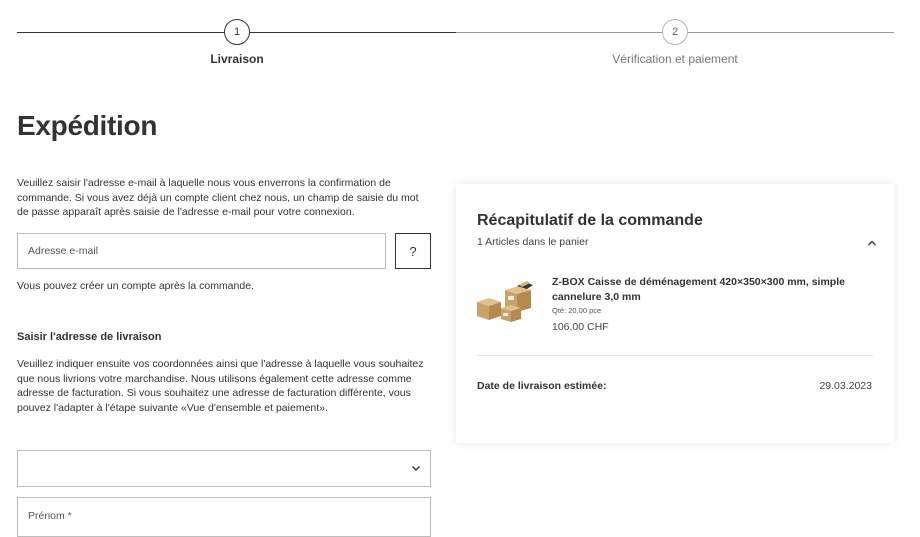 The image size is (920, 537). What do you see at coordinates (580, 327) in the screenshot?
I see `product-price: 106,00 CHF` at bounding box center [580, 327].